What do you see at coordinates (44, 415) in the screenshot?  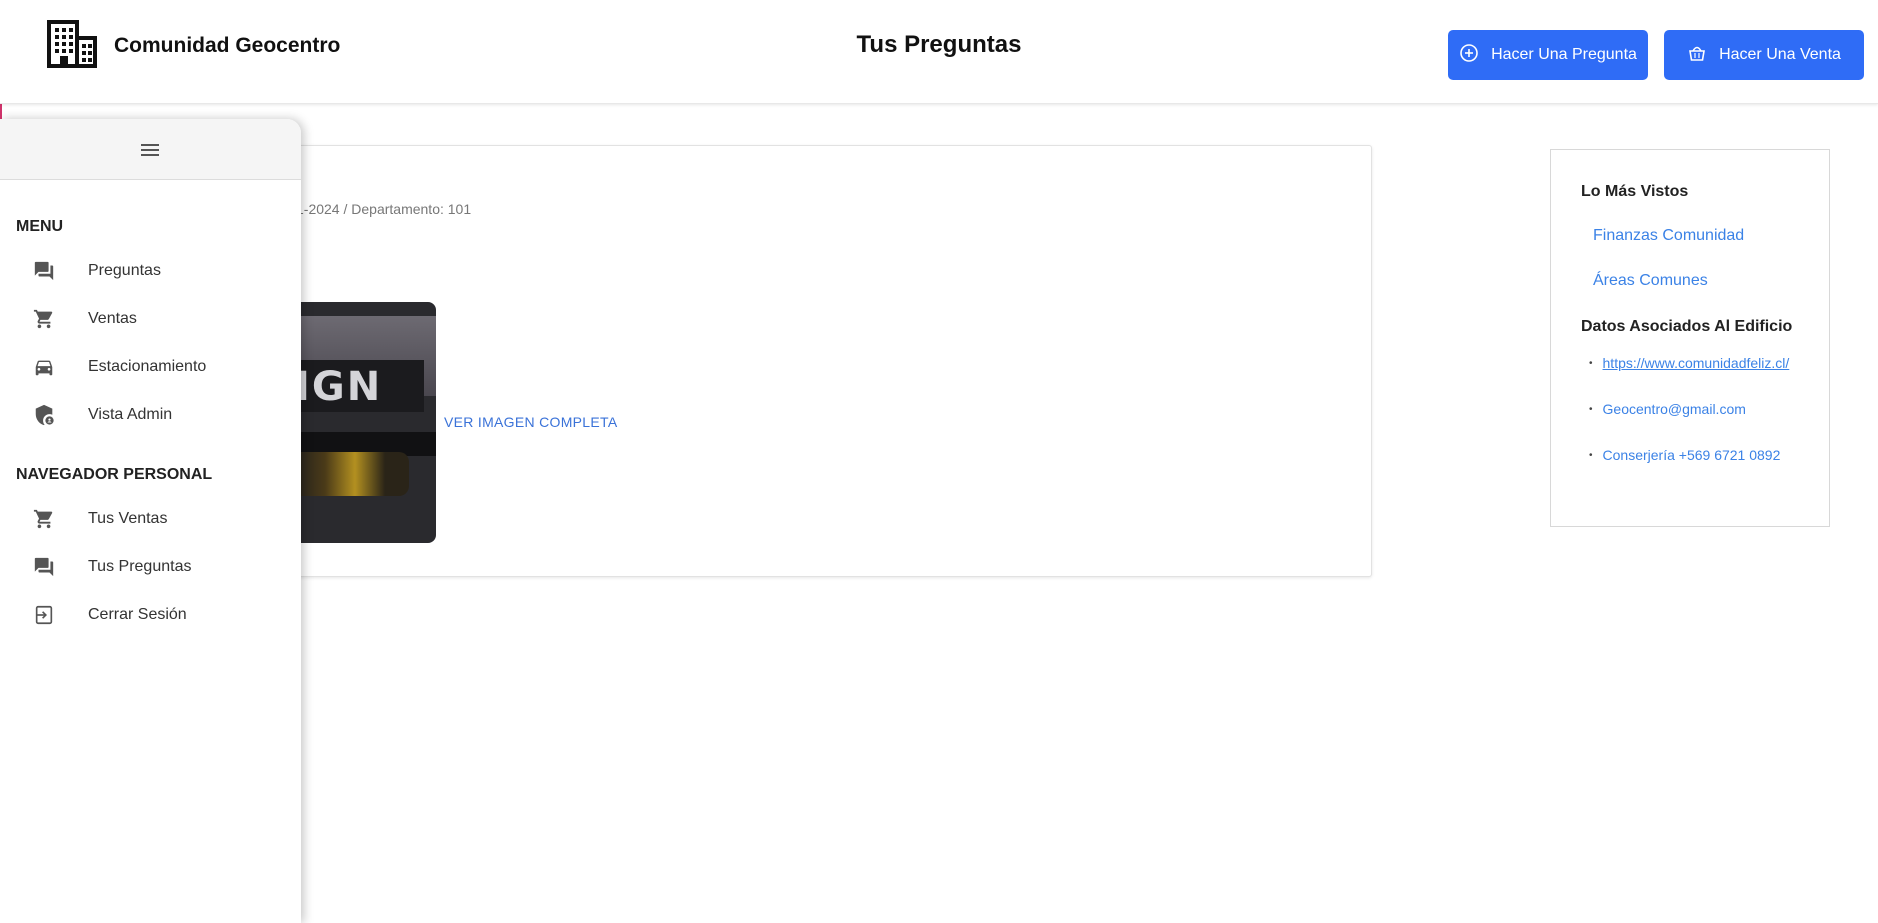 I see `admin-shield-icon` at bounding box center [44, 415].